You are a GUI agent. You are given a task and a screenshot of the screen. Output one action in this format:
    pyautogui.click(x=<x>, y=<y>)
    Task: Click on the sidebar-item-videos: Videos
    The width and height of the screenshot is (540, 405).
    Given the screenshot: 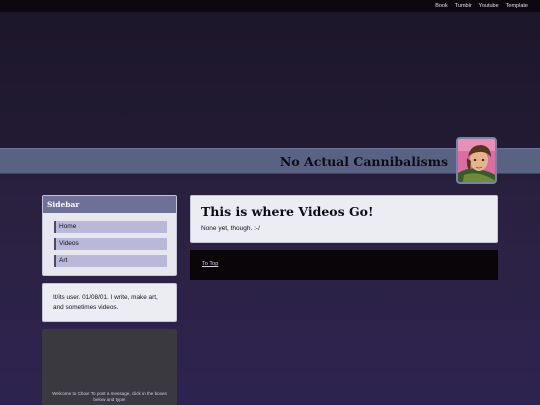 What is the action you would take?
    pyautogui.click(x=110, y=244)
    